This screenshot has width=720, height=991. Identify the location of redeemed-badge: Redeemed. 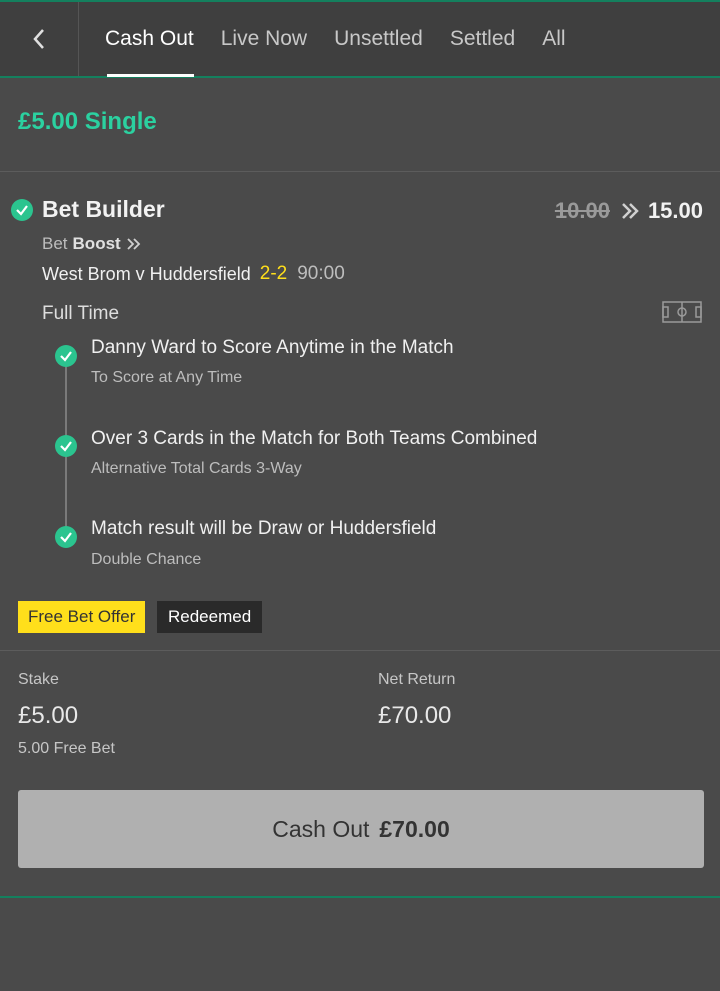
(210, 617).